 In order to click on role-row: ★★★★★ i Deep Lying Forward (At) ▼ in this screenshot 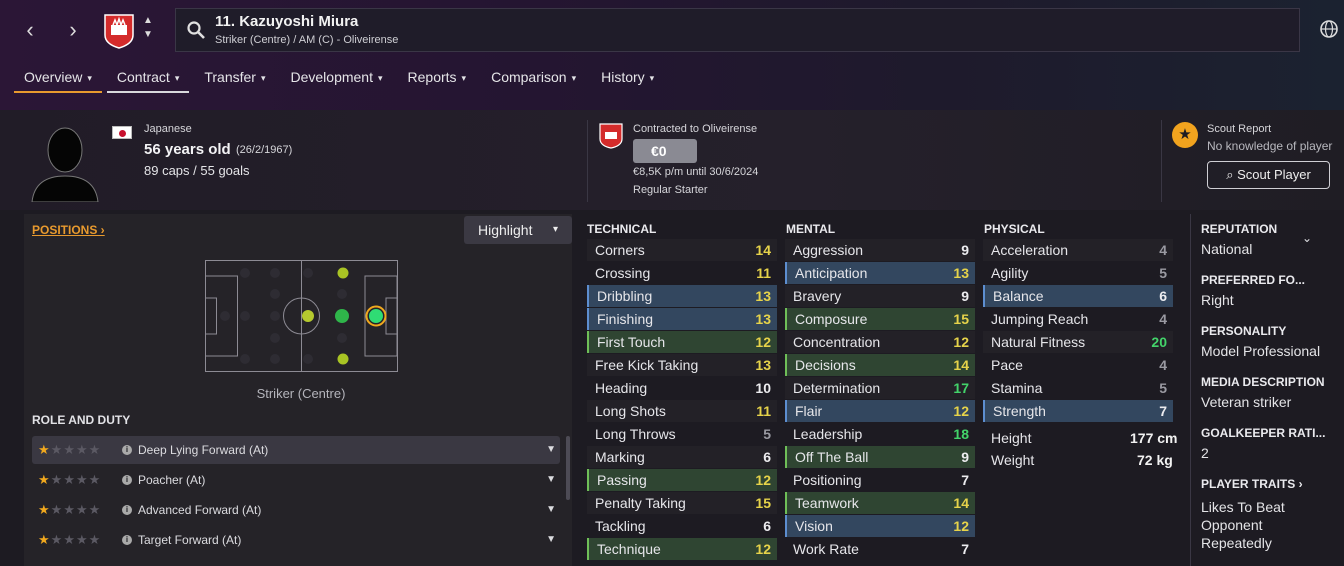, I will do `click(296, 450)`.